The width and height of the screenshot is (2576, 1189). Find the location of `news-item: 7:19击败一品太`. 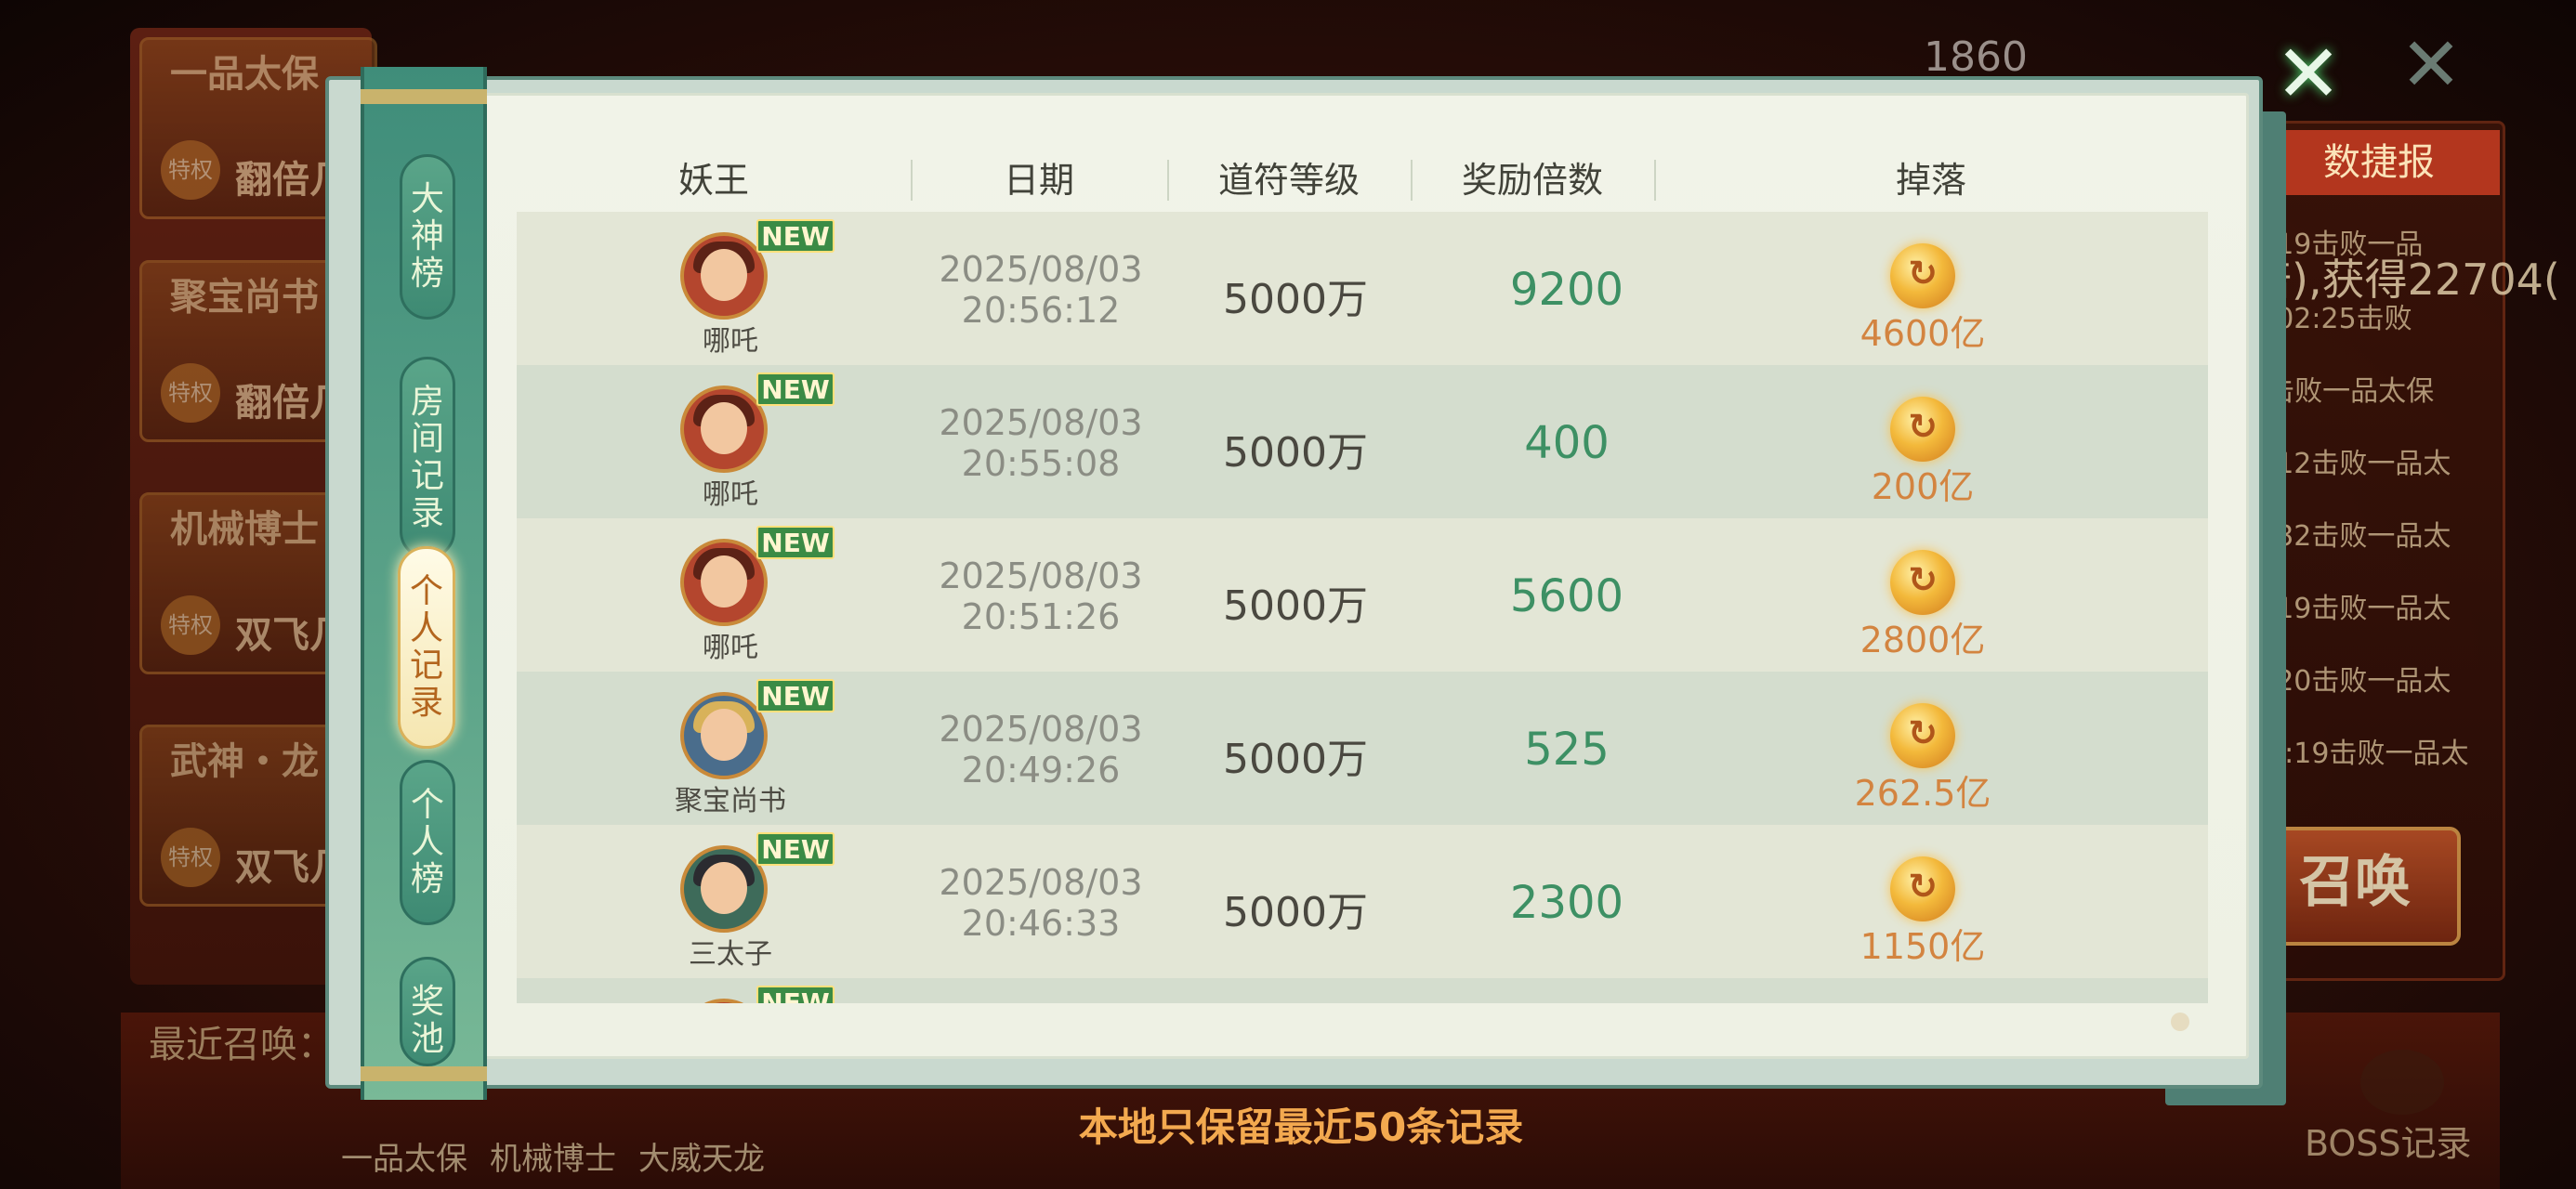

news-item: 7:19击败一品太 is located at coordinates (2350, 609).